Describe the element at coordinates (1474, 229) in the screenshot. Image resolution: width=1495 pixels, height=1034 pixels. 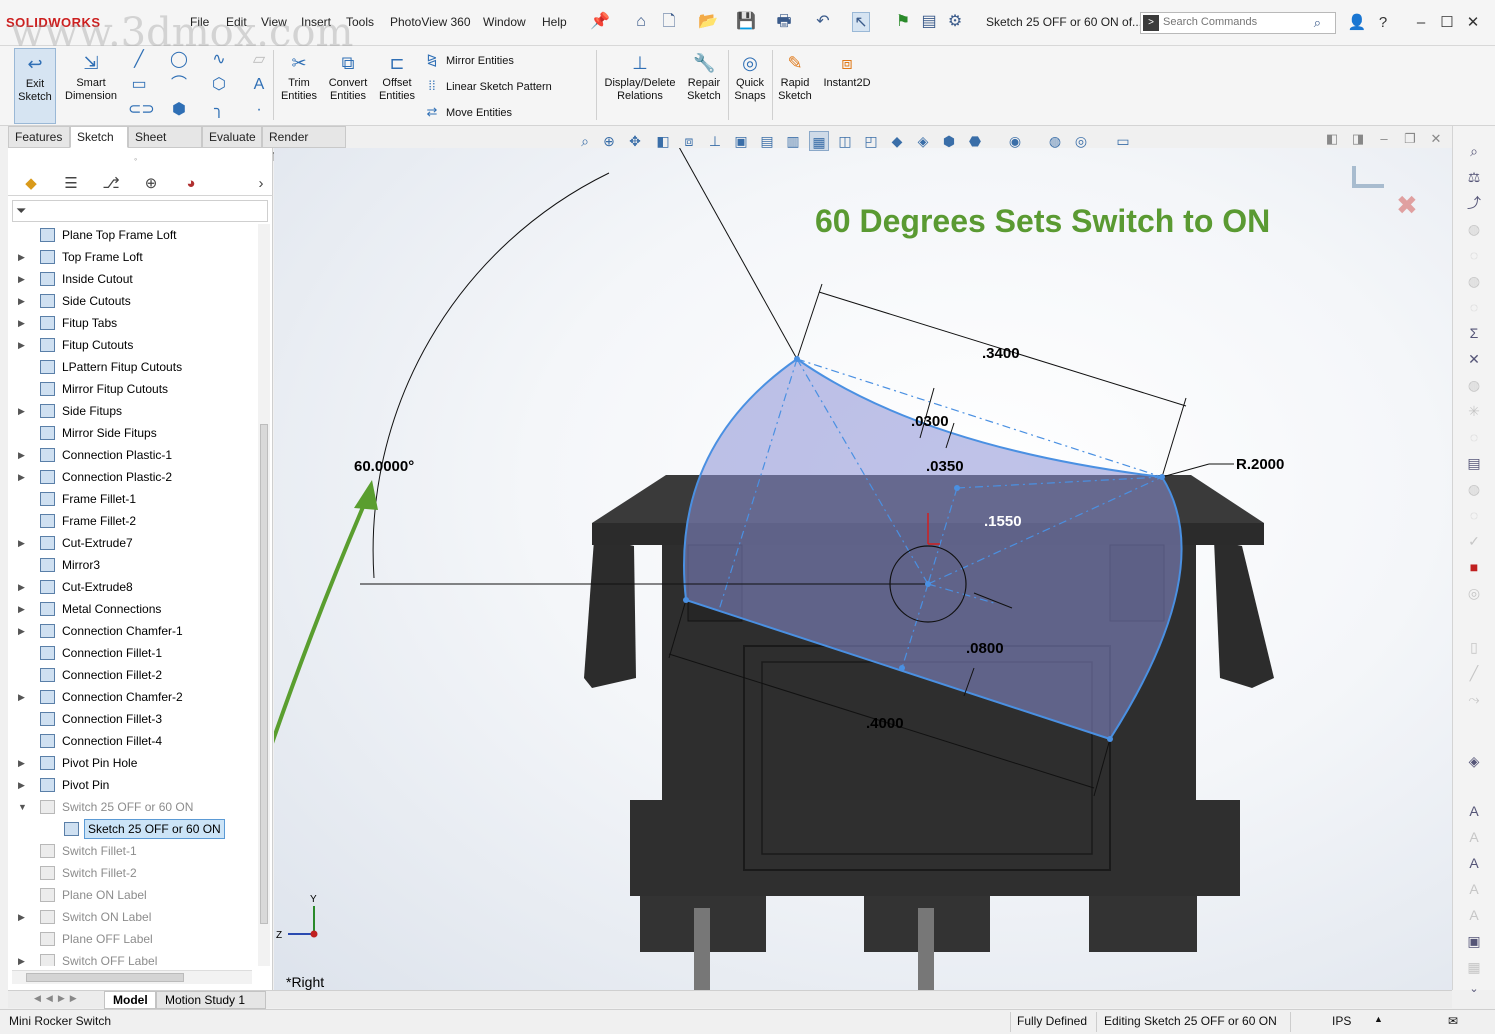
I see `task-item-4-icon: ◍` at that location.